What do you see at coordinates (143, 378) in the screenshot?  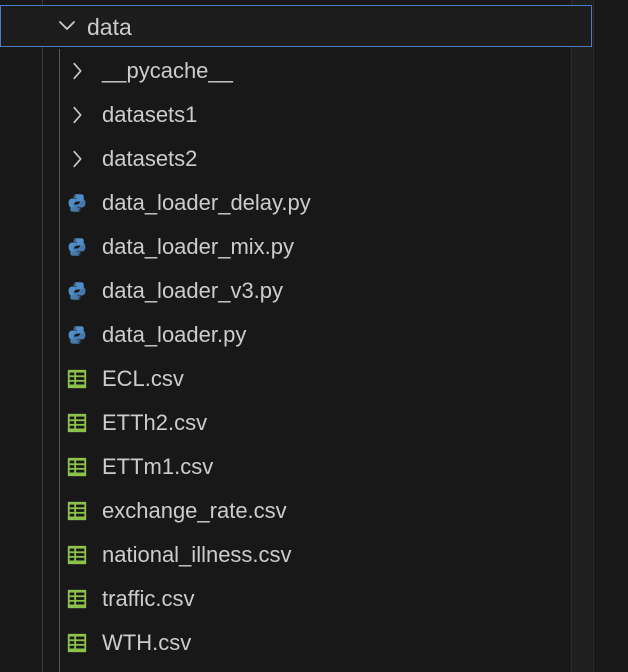 I see `tree-item-label: ECL.csv` at bounding box center [143, 378].